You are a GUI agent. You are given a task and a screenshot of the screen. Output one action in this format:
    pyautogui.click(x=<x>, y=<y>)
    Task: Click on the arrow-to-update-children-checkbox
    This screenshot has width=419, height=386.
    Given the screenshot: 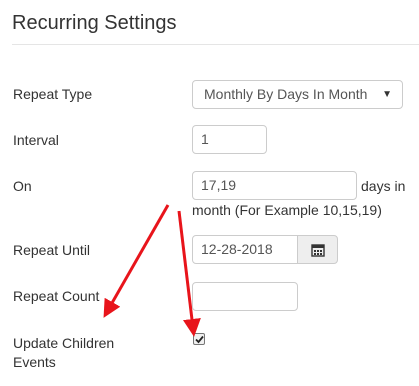 What is the action you would take?
    pyautogui.click(x=189, y=273)
    